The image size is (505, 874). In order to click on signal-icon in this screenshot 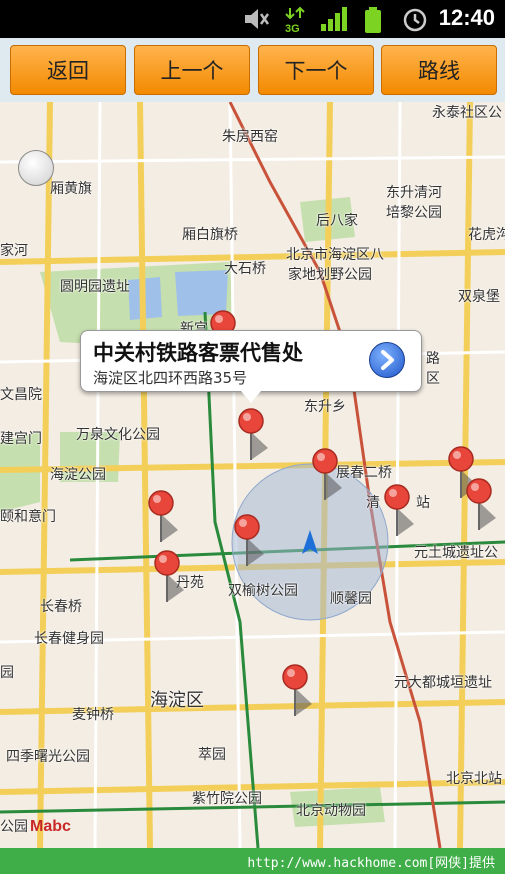, I will do `click(334, 19)`.